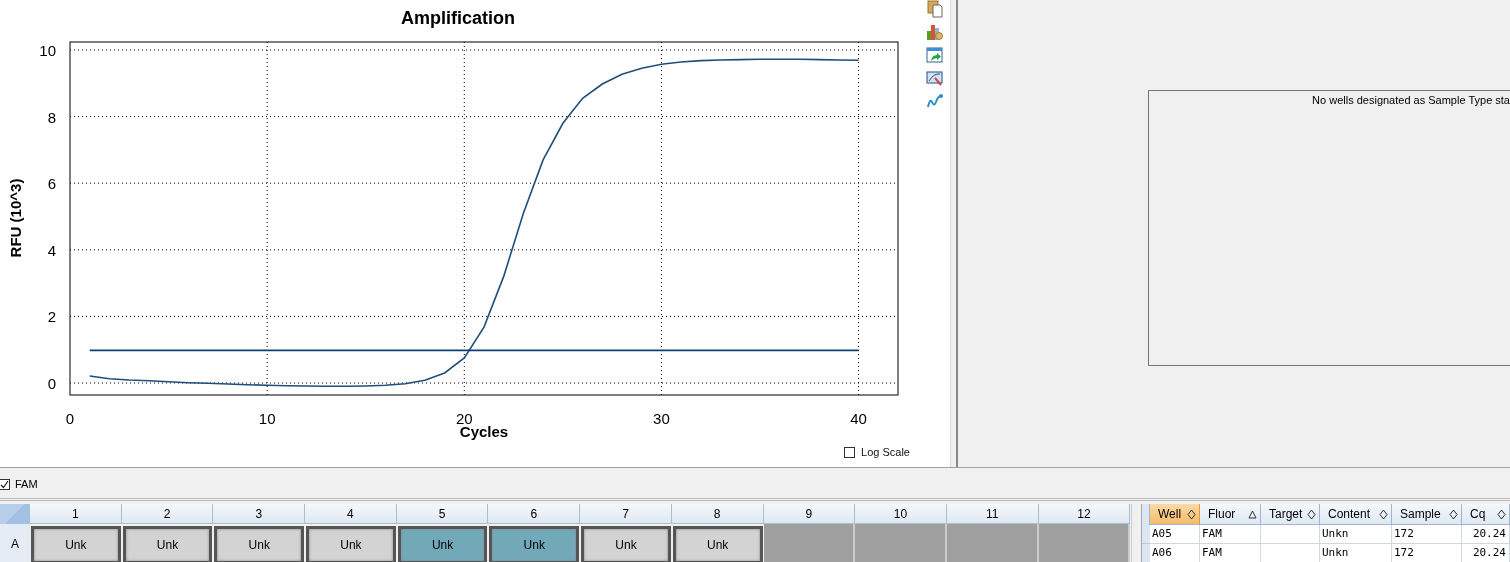 This screenshot has height=562, width=1510. What do you see at coordinates (5, 484) in the screenshot?
I see `fam-checkbox` at bounding box center [5, 484].